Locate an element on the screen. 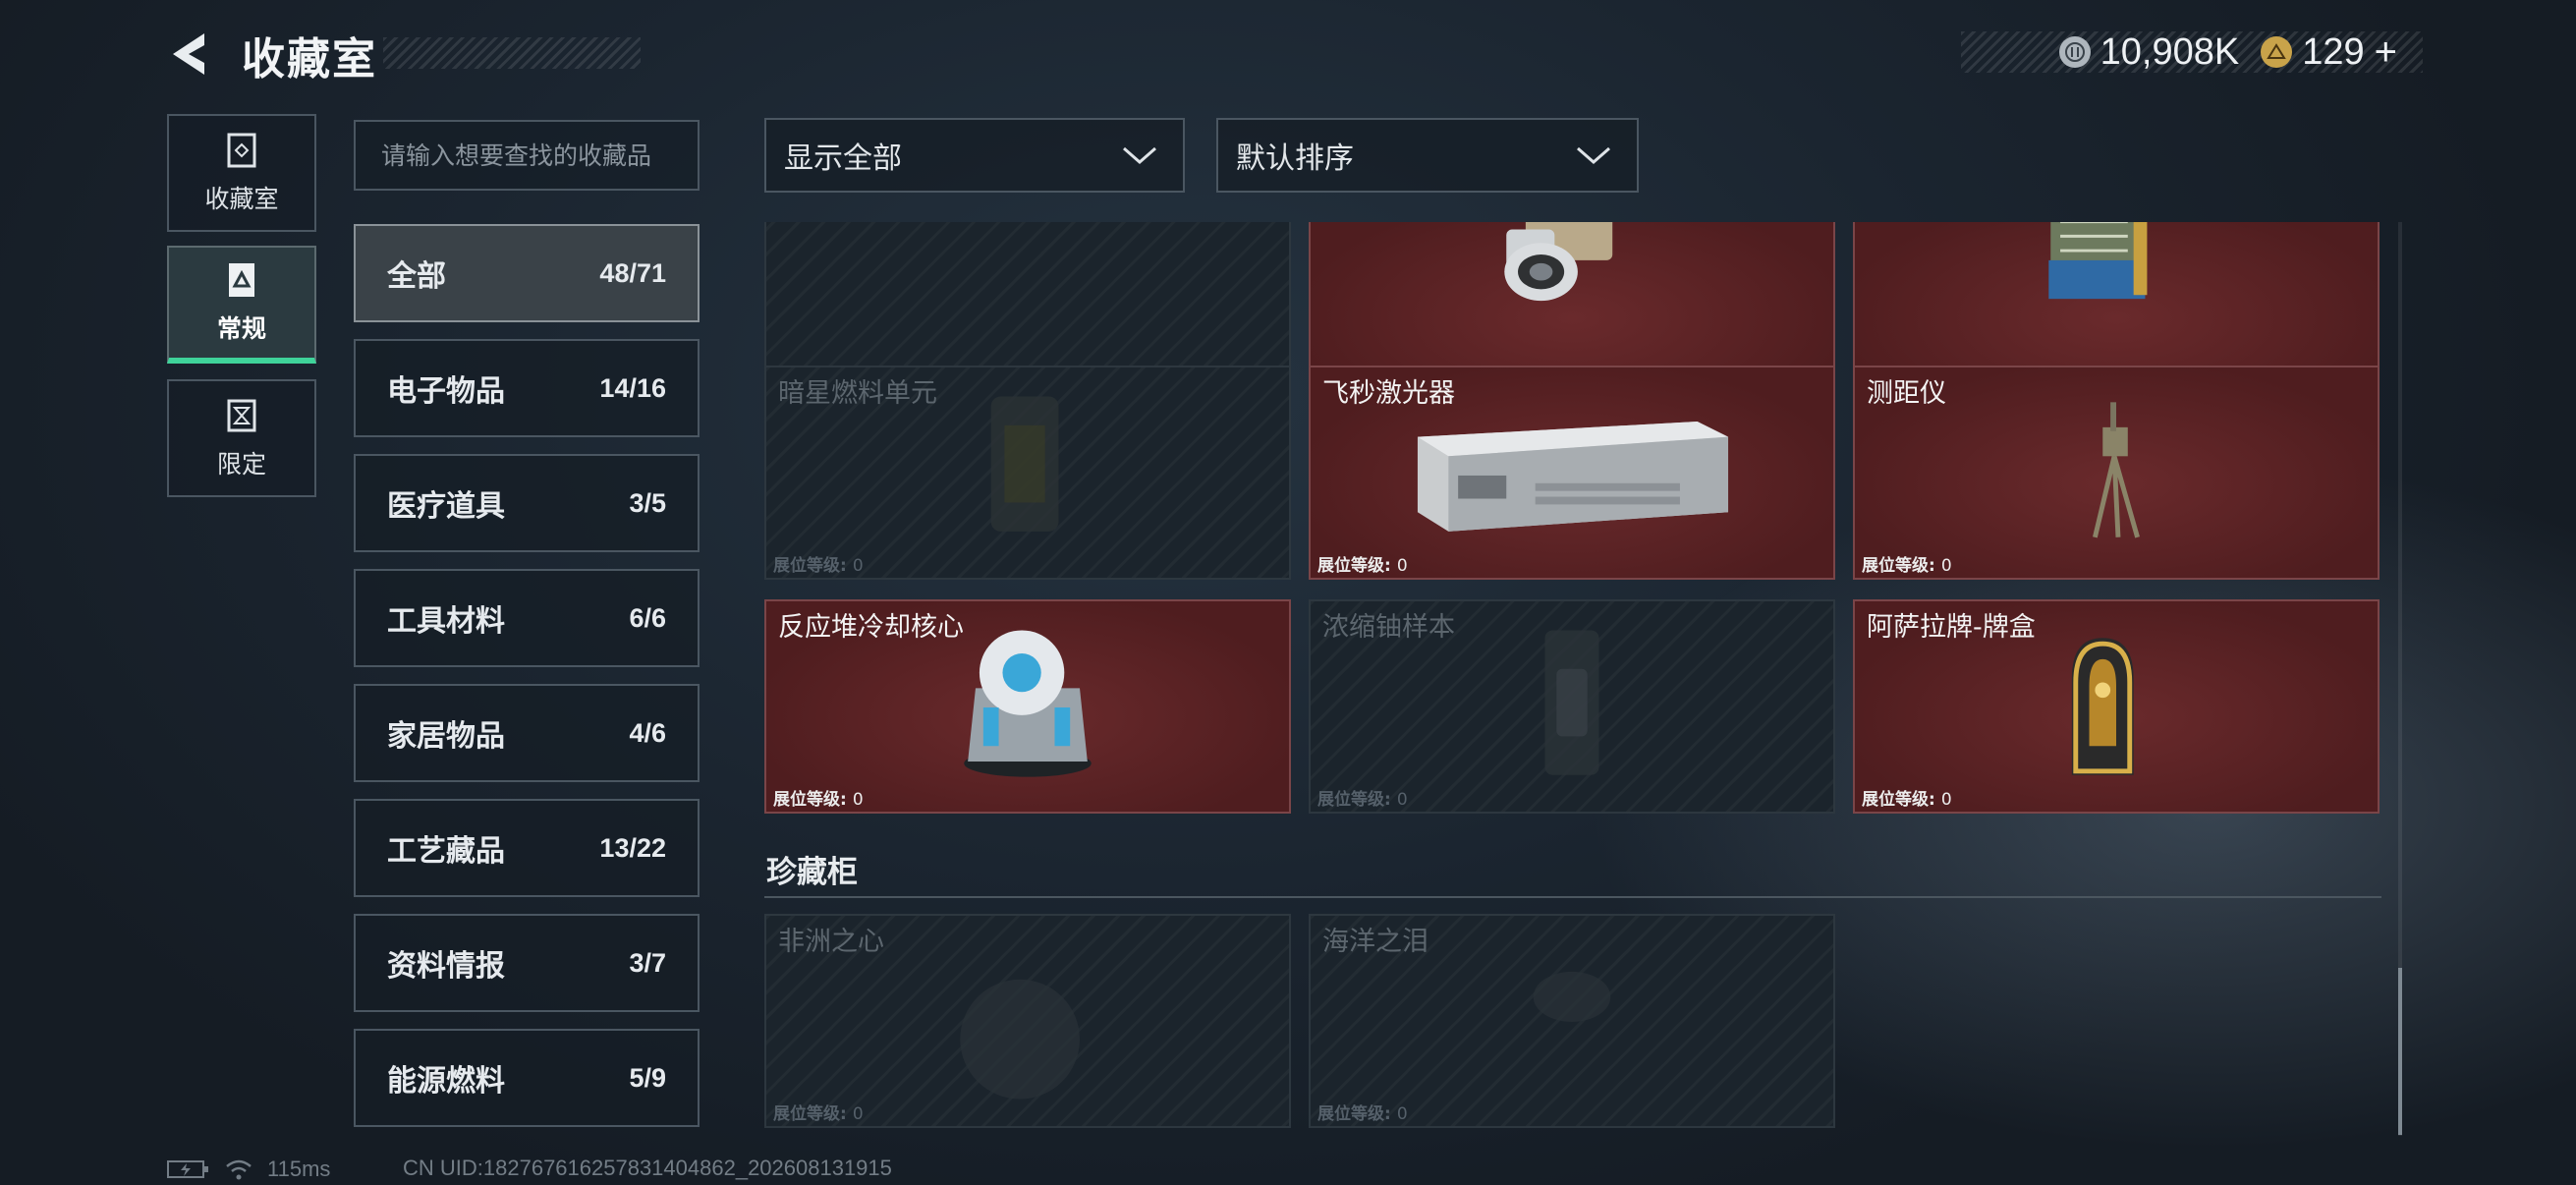 This screenshot has width=2576, height=1185. collection-card: 暗星燃料单元 展位等级: 0 is located at coordinates (1027, 473).